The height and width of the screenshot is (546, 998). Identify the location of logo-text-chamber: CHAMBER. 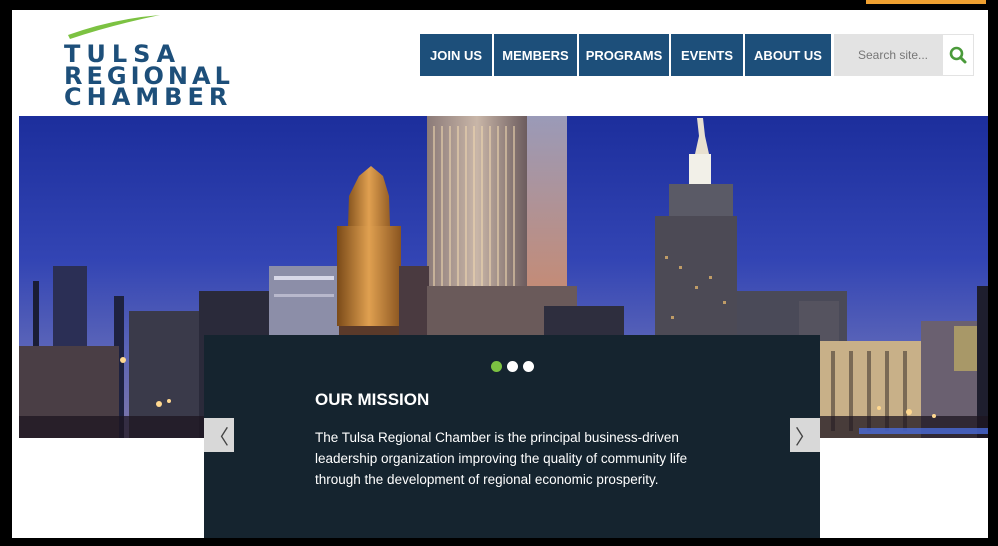
(148, 97).